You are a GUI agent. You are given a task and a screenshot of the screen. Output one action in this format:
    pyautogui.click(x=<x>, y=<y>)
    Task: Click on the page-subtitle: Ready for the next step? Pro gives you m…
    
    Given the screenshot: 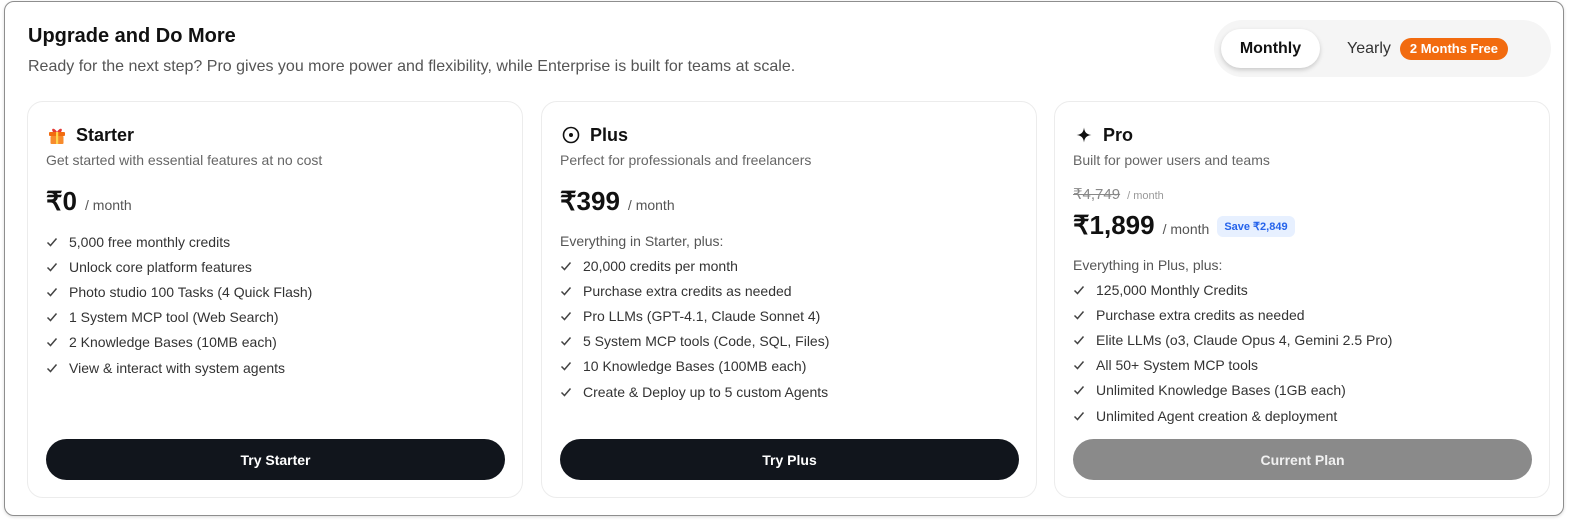 What is the action you would take?
    pyautogui.click(x=412, y=66)
    